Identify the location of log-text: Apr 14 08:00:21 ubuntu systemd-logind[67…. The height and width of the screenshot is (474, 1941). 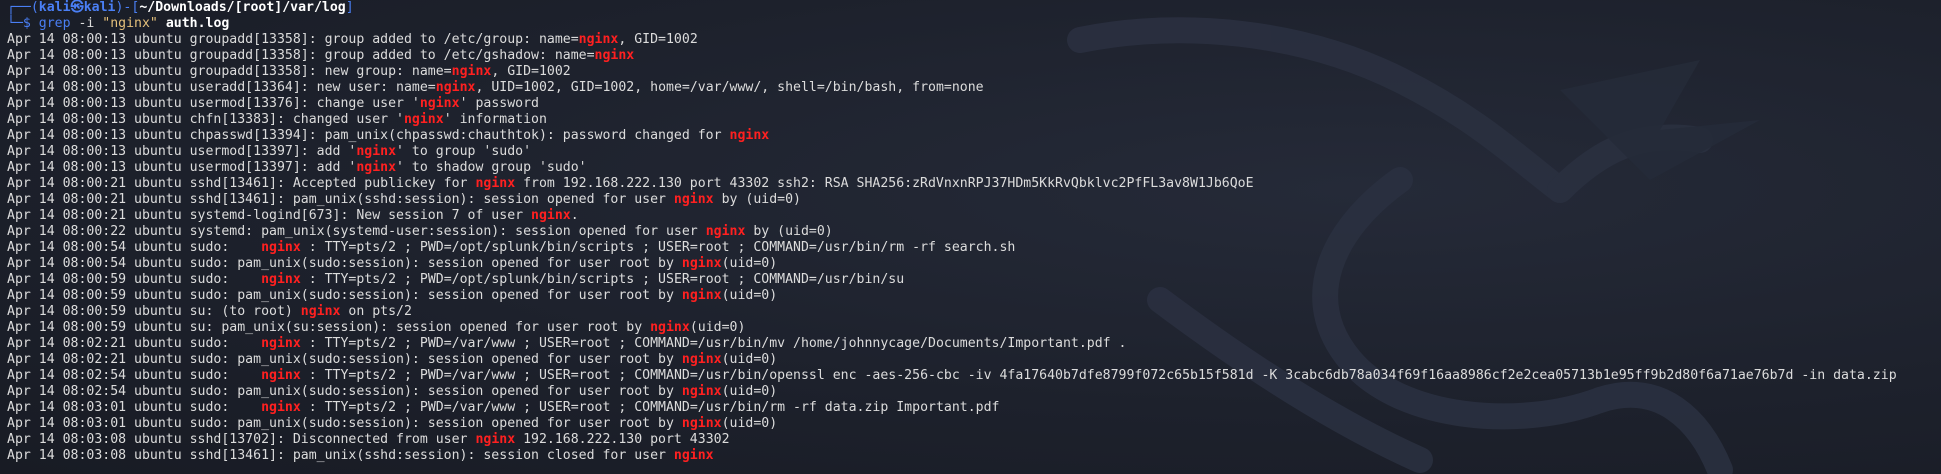
(269, 215).